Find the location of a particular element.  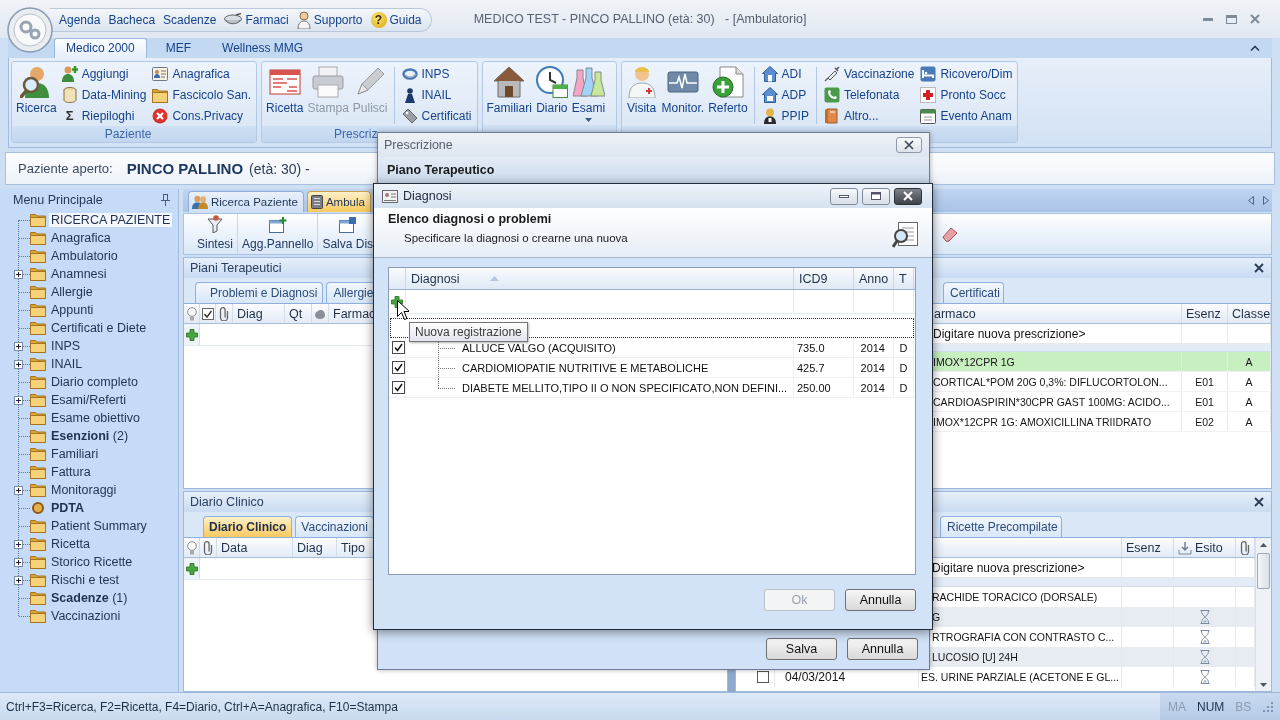

tree-item: Anagrafica is located at coordinates (81, 238).